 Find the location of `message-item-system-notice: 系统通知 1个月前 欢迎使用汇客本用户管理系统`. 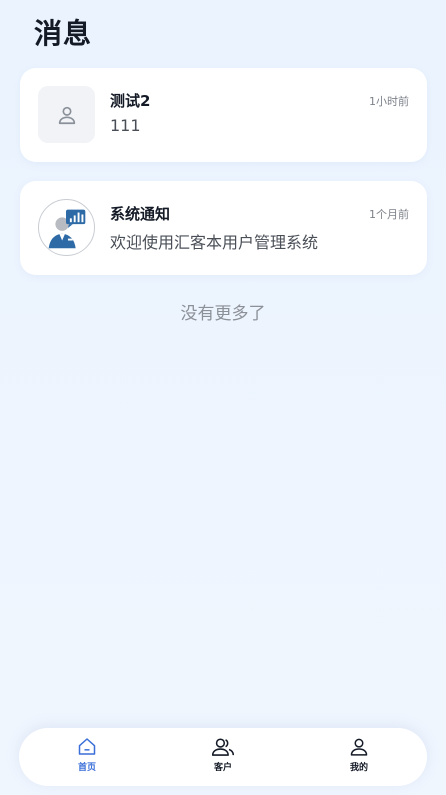

message-item-system-notice: 系统通知 1个月前 欢迎使用汇客本用户管理系统 is located at coordinates (223, 228).